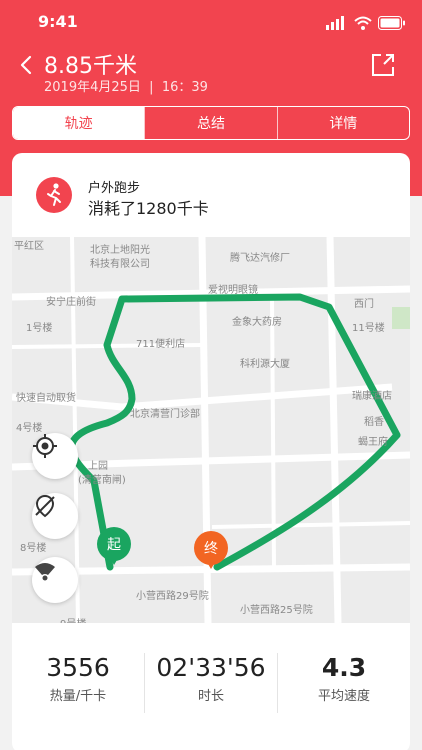  What do you see at coordinates (27, 65) in the screenshot?
I see `back-arrow-icon` at bounding box center [27, 65].